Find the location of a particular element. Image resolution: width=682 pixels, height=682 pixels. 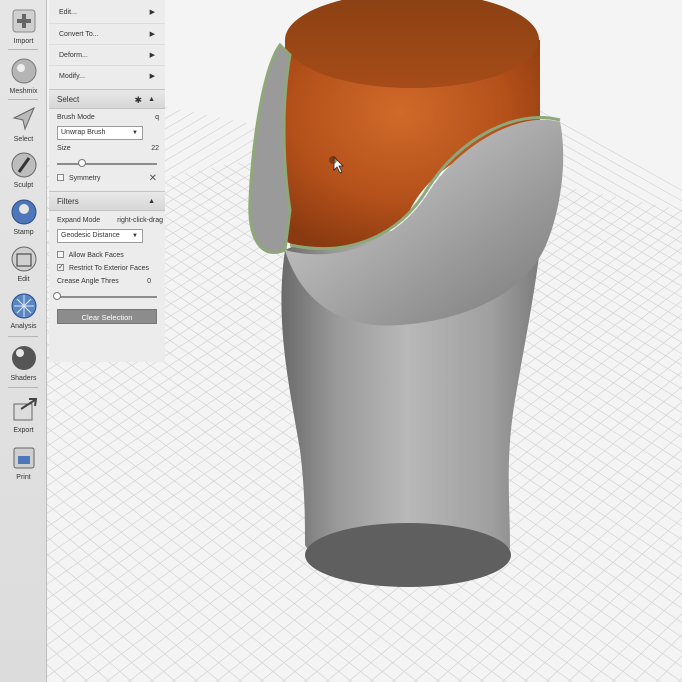

toolbar-export: Export is located at coordinates (23, 414).